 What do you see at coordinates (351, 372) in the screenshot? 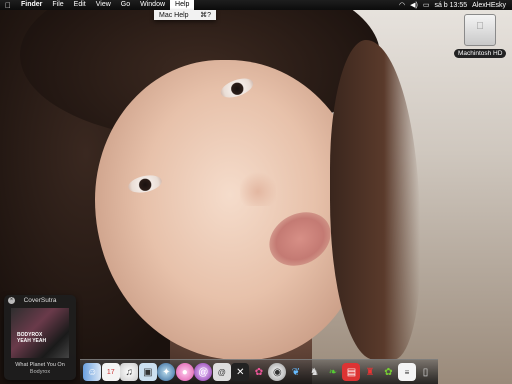
I see `photobooth-icon: ▤` at bounding box center [351, 372].